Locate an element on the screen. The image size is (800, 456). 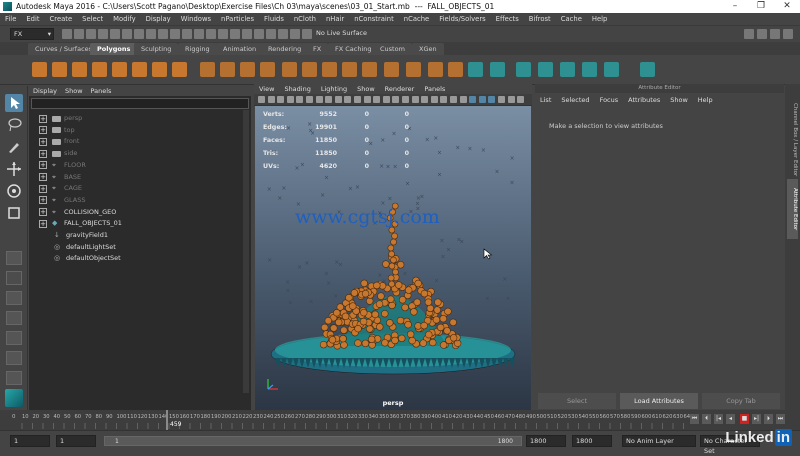
outliner-menu-show: Show is located at coordinates (74, 91).